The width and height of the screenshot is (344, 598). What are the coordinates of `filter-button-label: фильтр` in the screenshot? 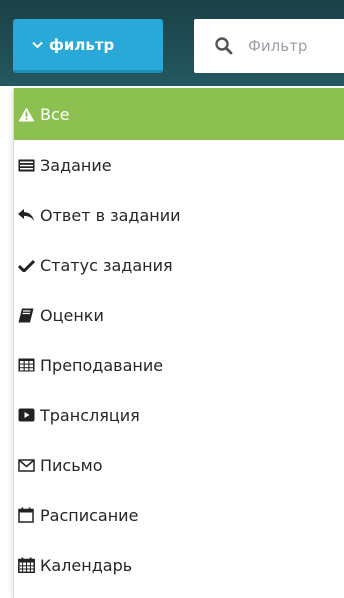 It's located at (82, 44).